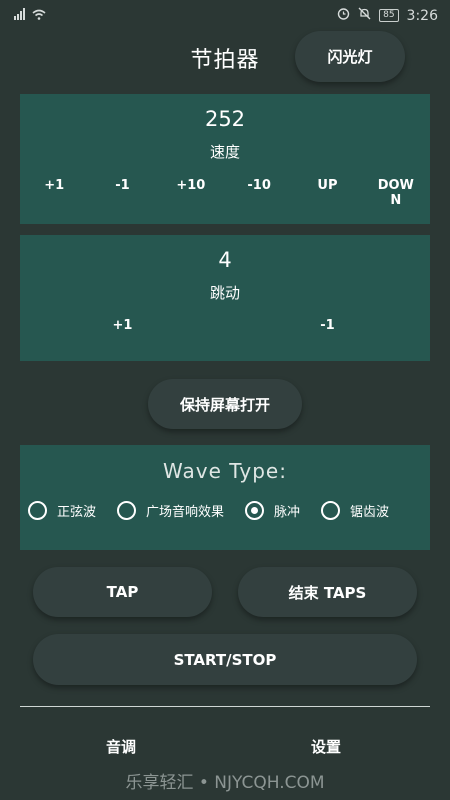 This screenshot has height=800, width=450. Describe the element at coordinates (39, 16) in the screenshot. I see `wifi-icon` at that location.